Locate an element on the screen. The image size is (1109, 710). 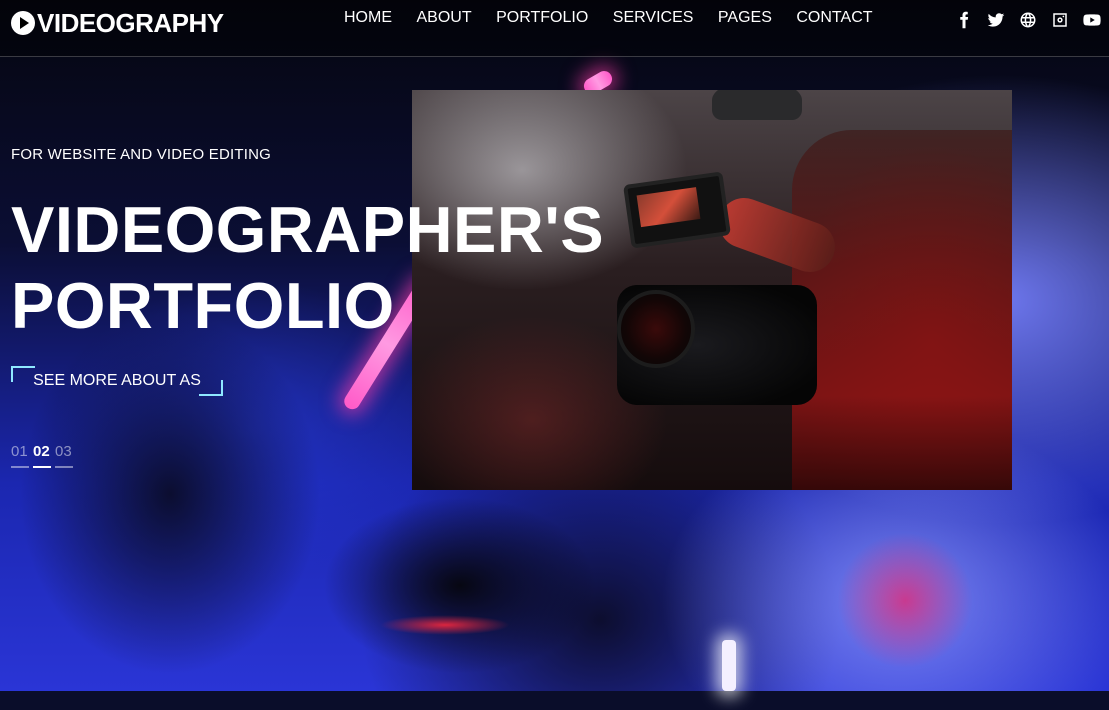
slide-dot-1: 01 is located at coordinates (20, 455).